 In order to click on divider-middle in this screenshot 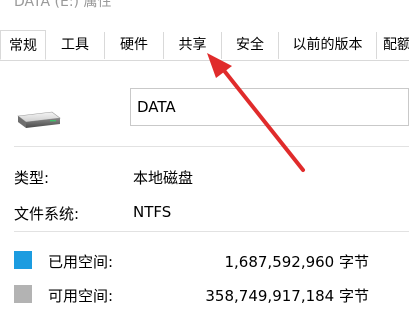, I will do `click(211, 231)`.